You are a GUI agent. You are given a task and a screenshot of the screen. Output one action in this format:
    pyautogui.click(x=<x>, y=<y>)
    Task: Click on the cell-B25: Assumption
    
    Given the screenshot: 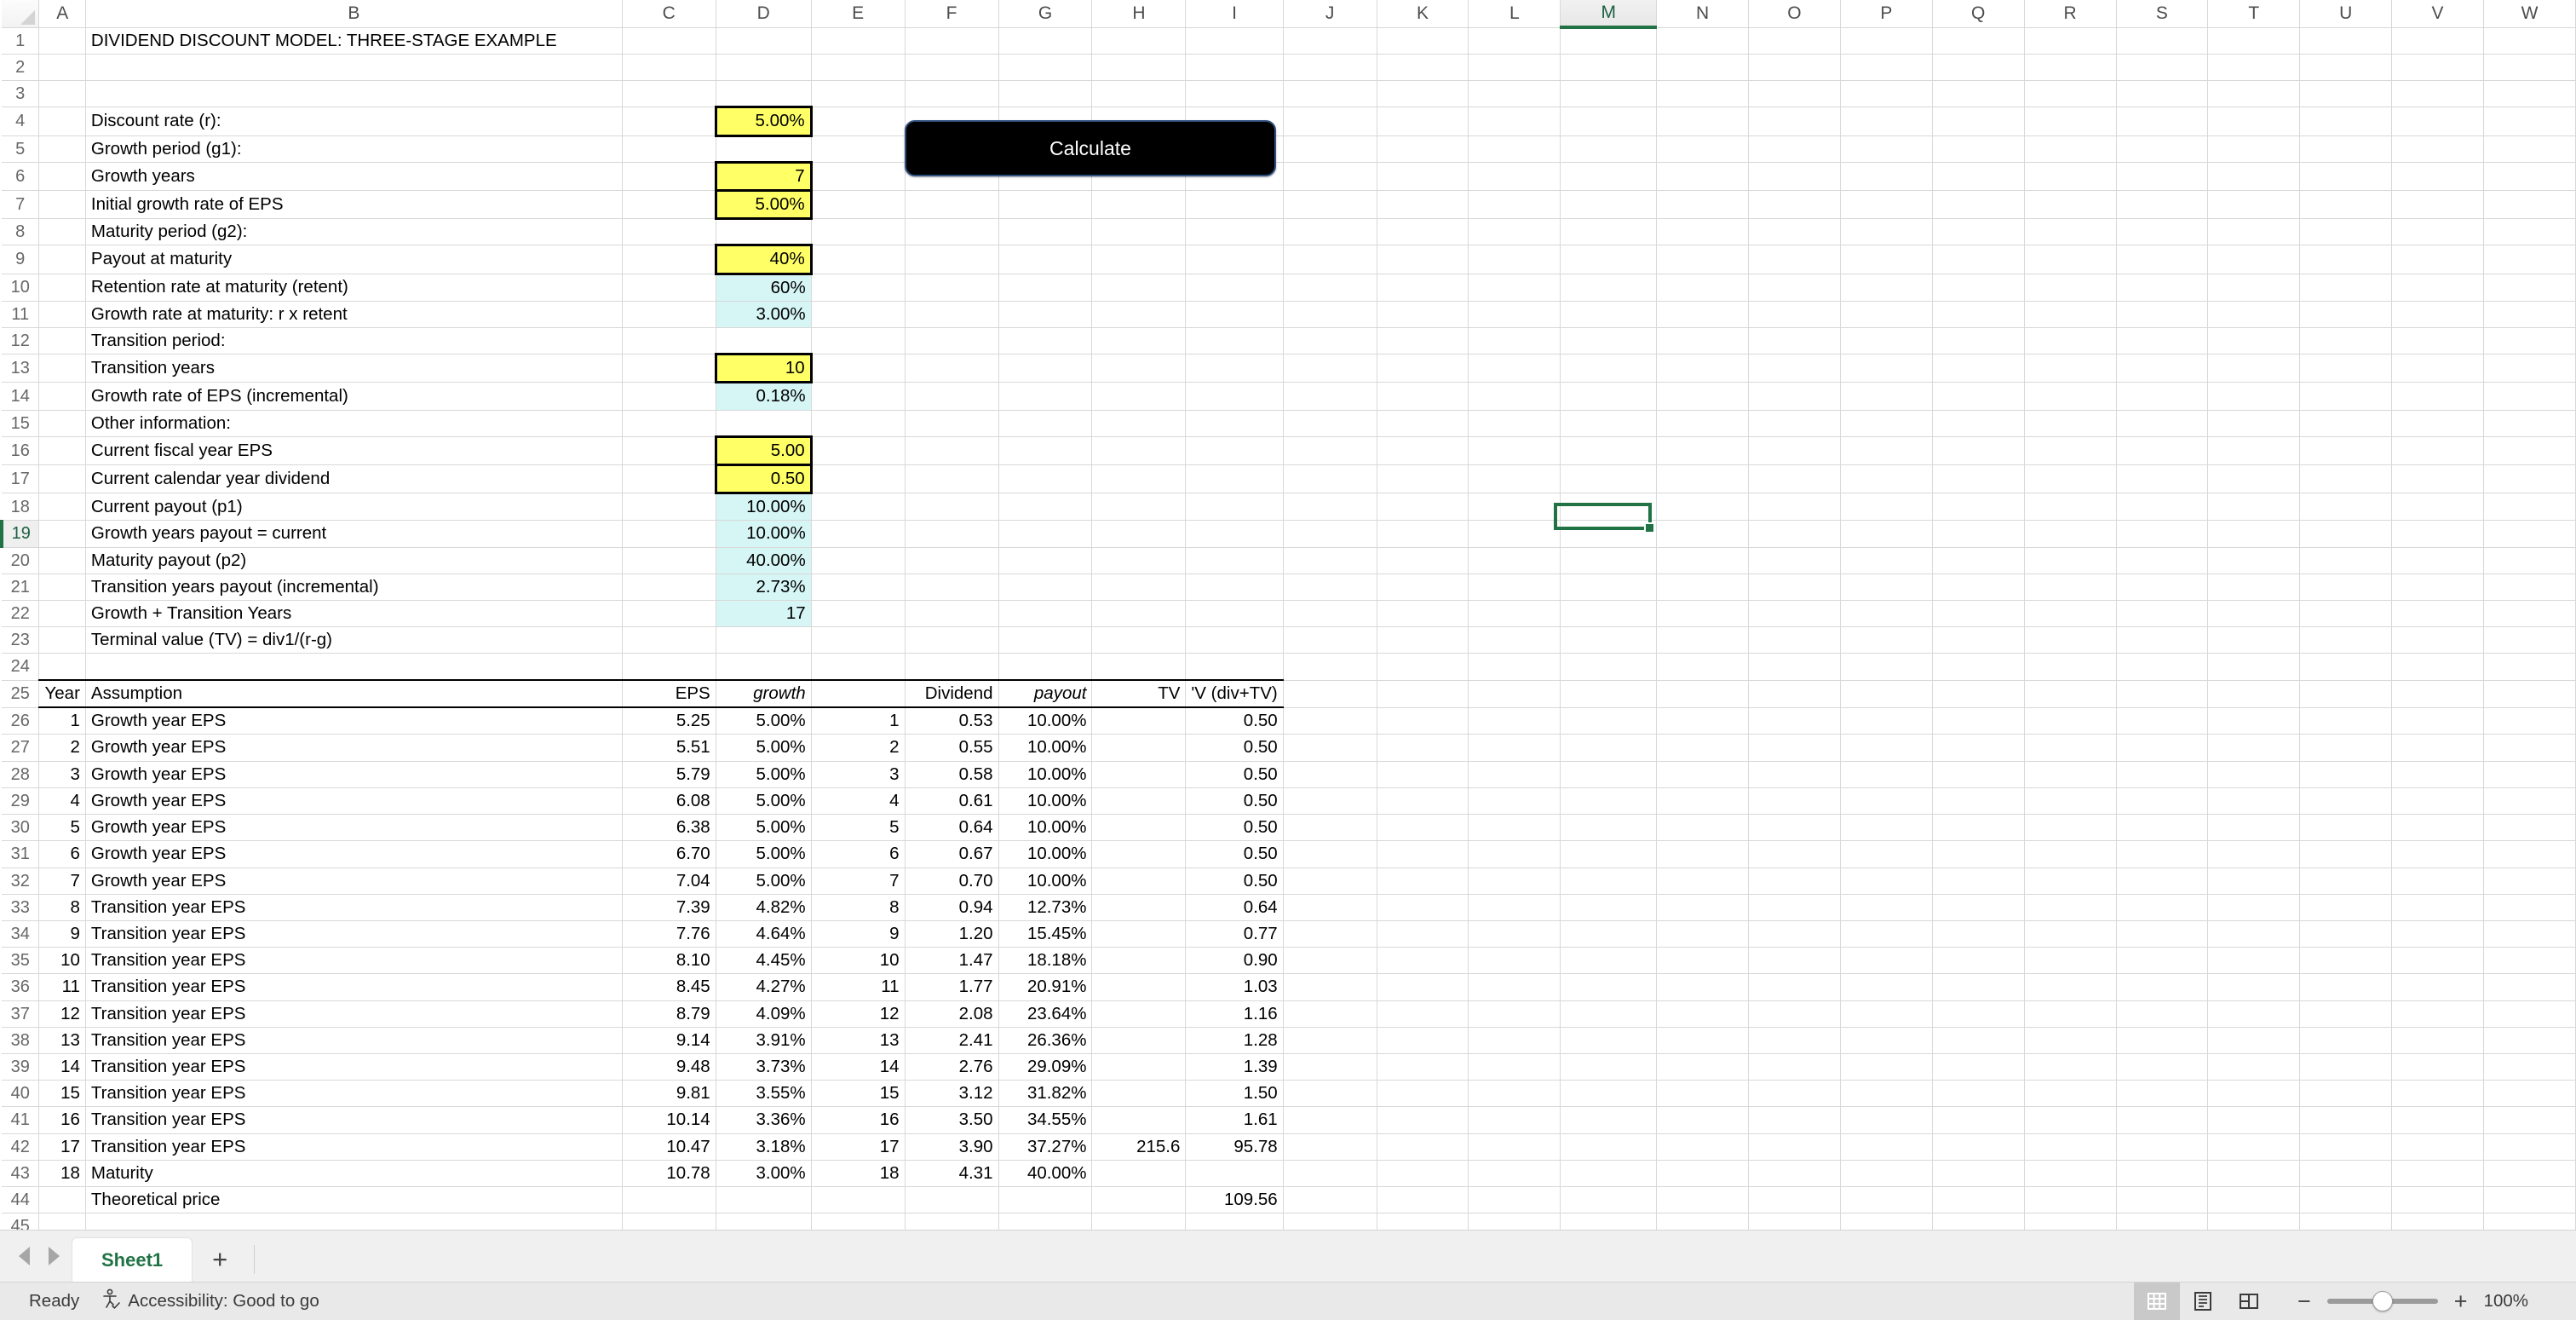 What is the action you would take?
    pyautogui.click(x=354, y=694)
    